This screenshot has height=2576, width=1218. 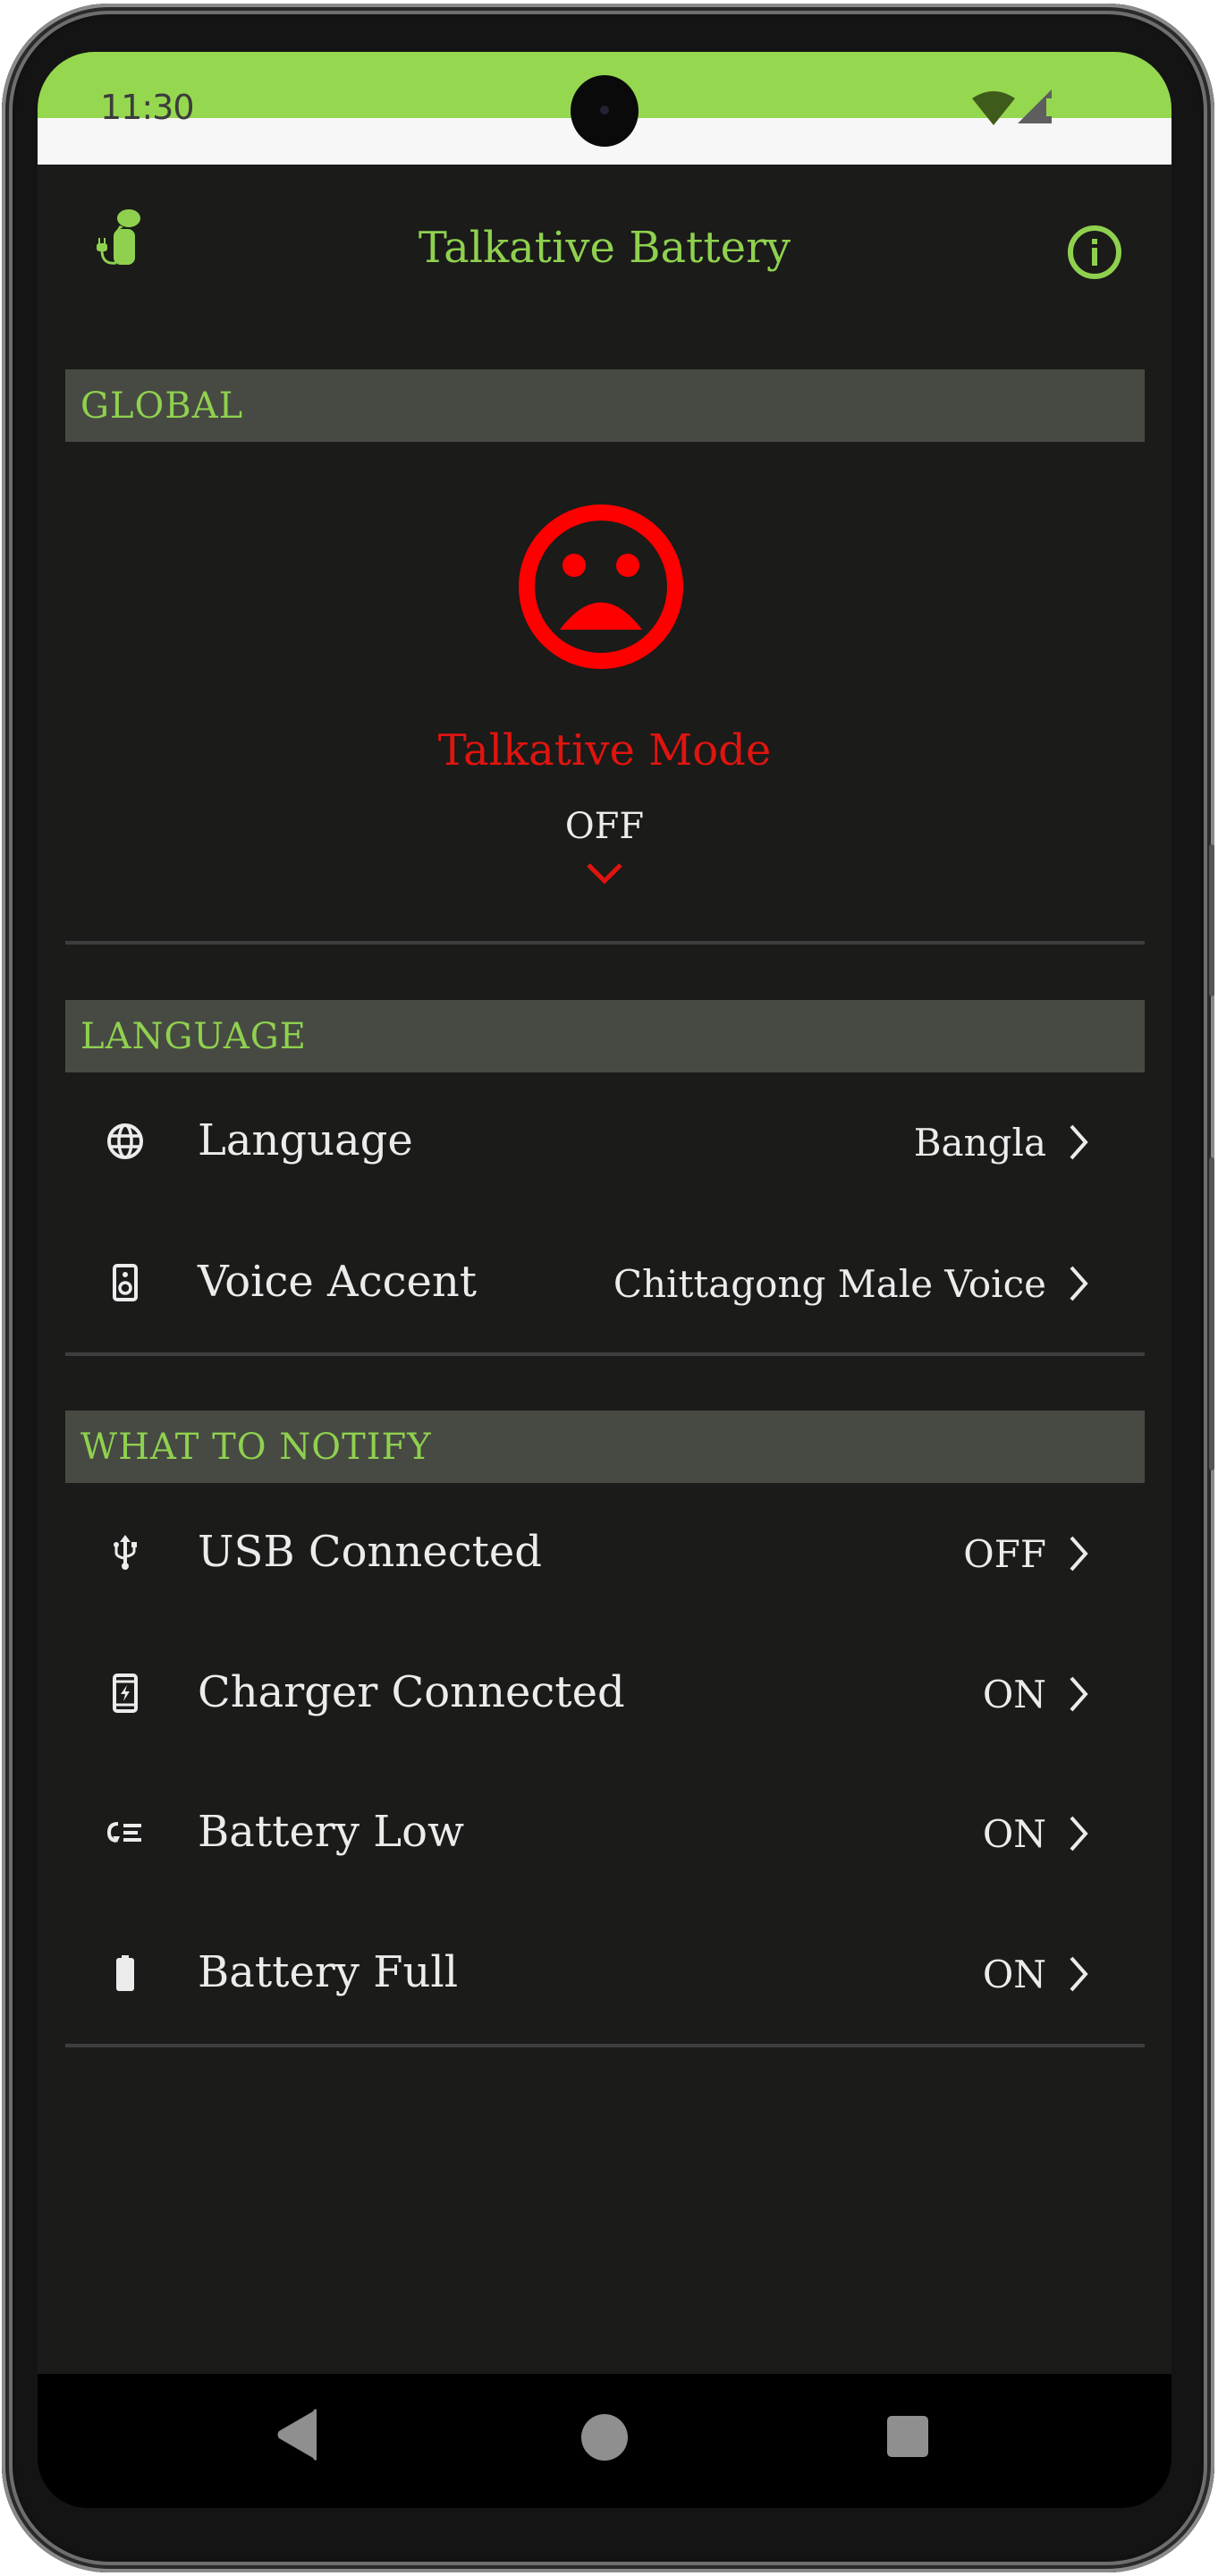 What do you see at coordinates (256, 1447) in the screenshot?
I see `section-title: WHAT TO NOTIFY` at bounding box center [256, 1447].